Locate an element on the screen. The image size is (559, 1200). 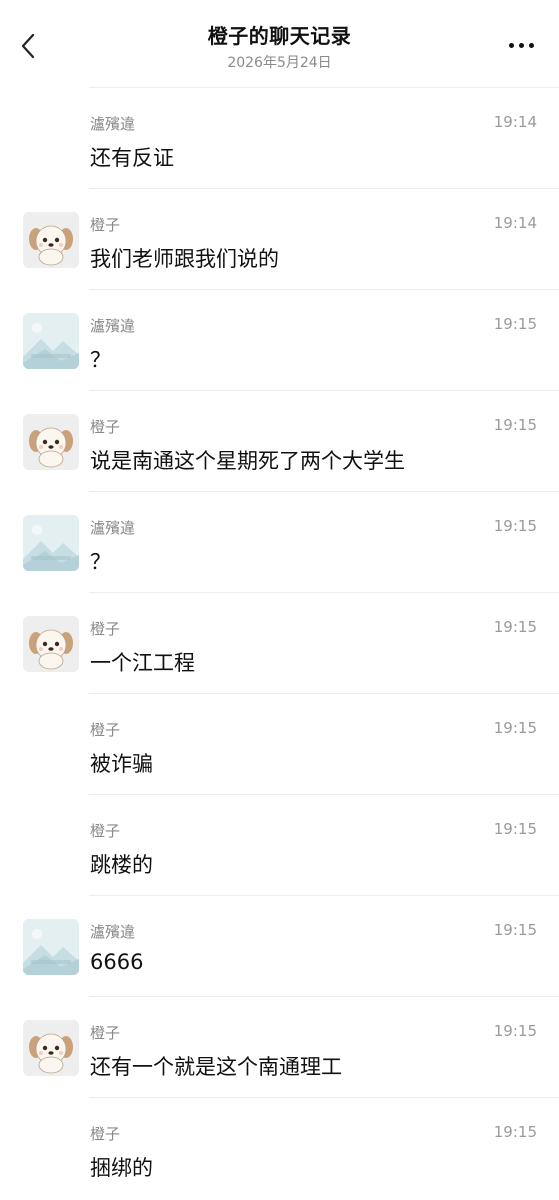
message-item: 橙子 19:15 一个江工程 is located at coordinates (279, 642).